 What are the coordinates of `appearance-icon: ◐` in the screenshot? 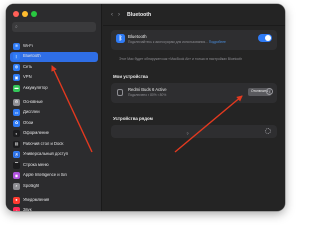 It's located at (16, 133).